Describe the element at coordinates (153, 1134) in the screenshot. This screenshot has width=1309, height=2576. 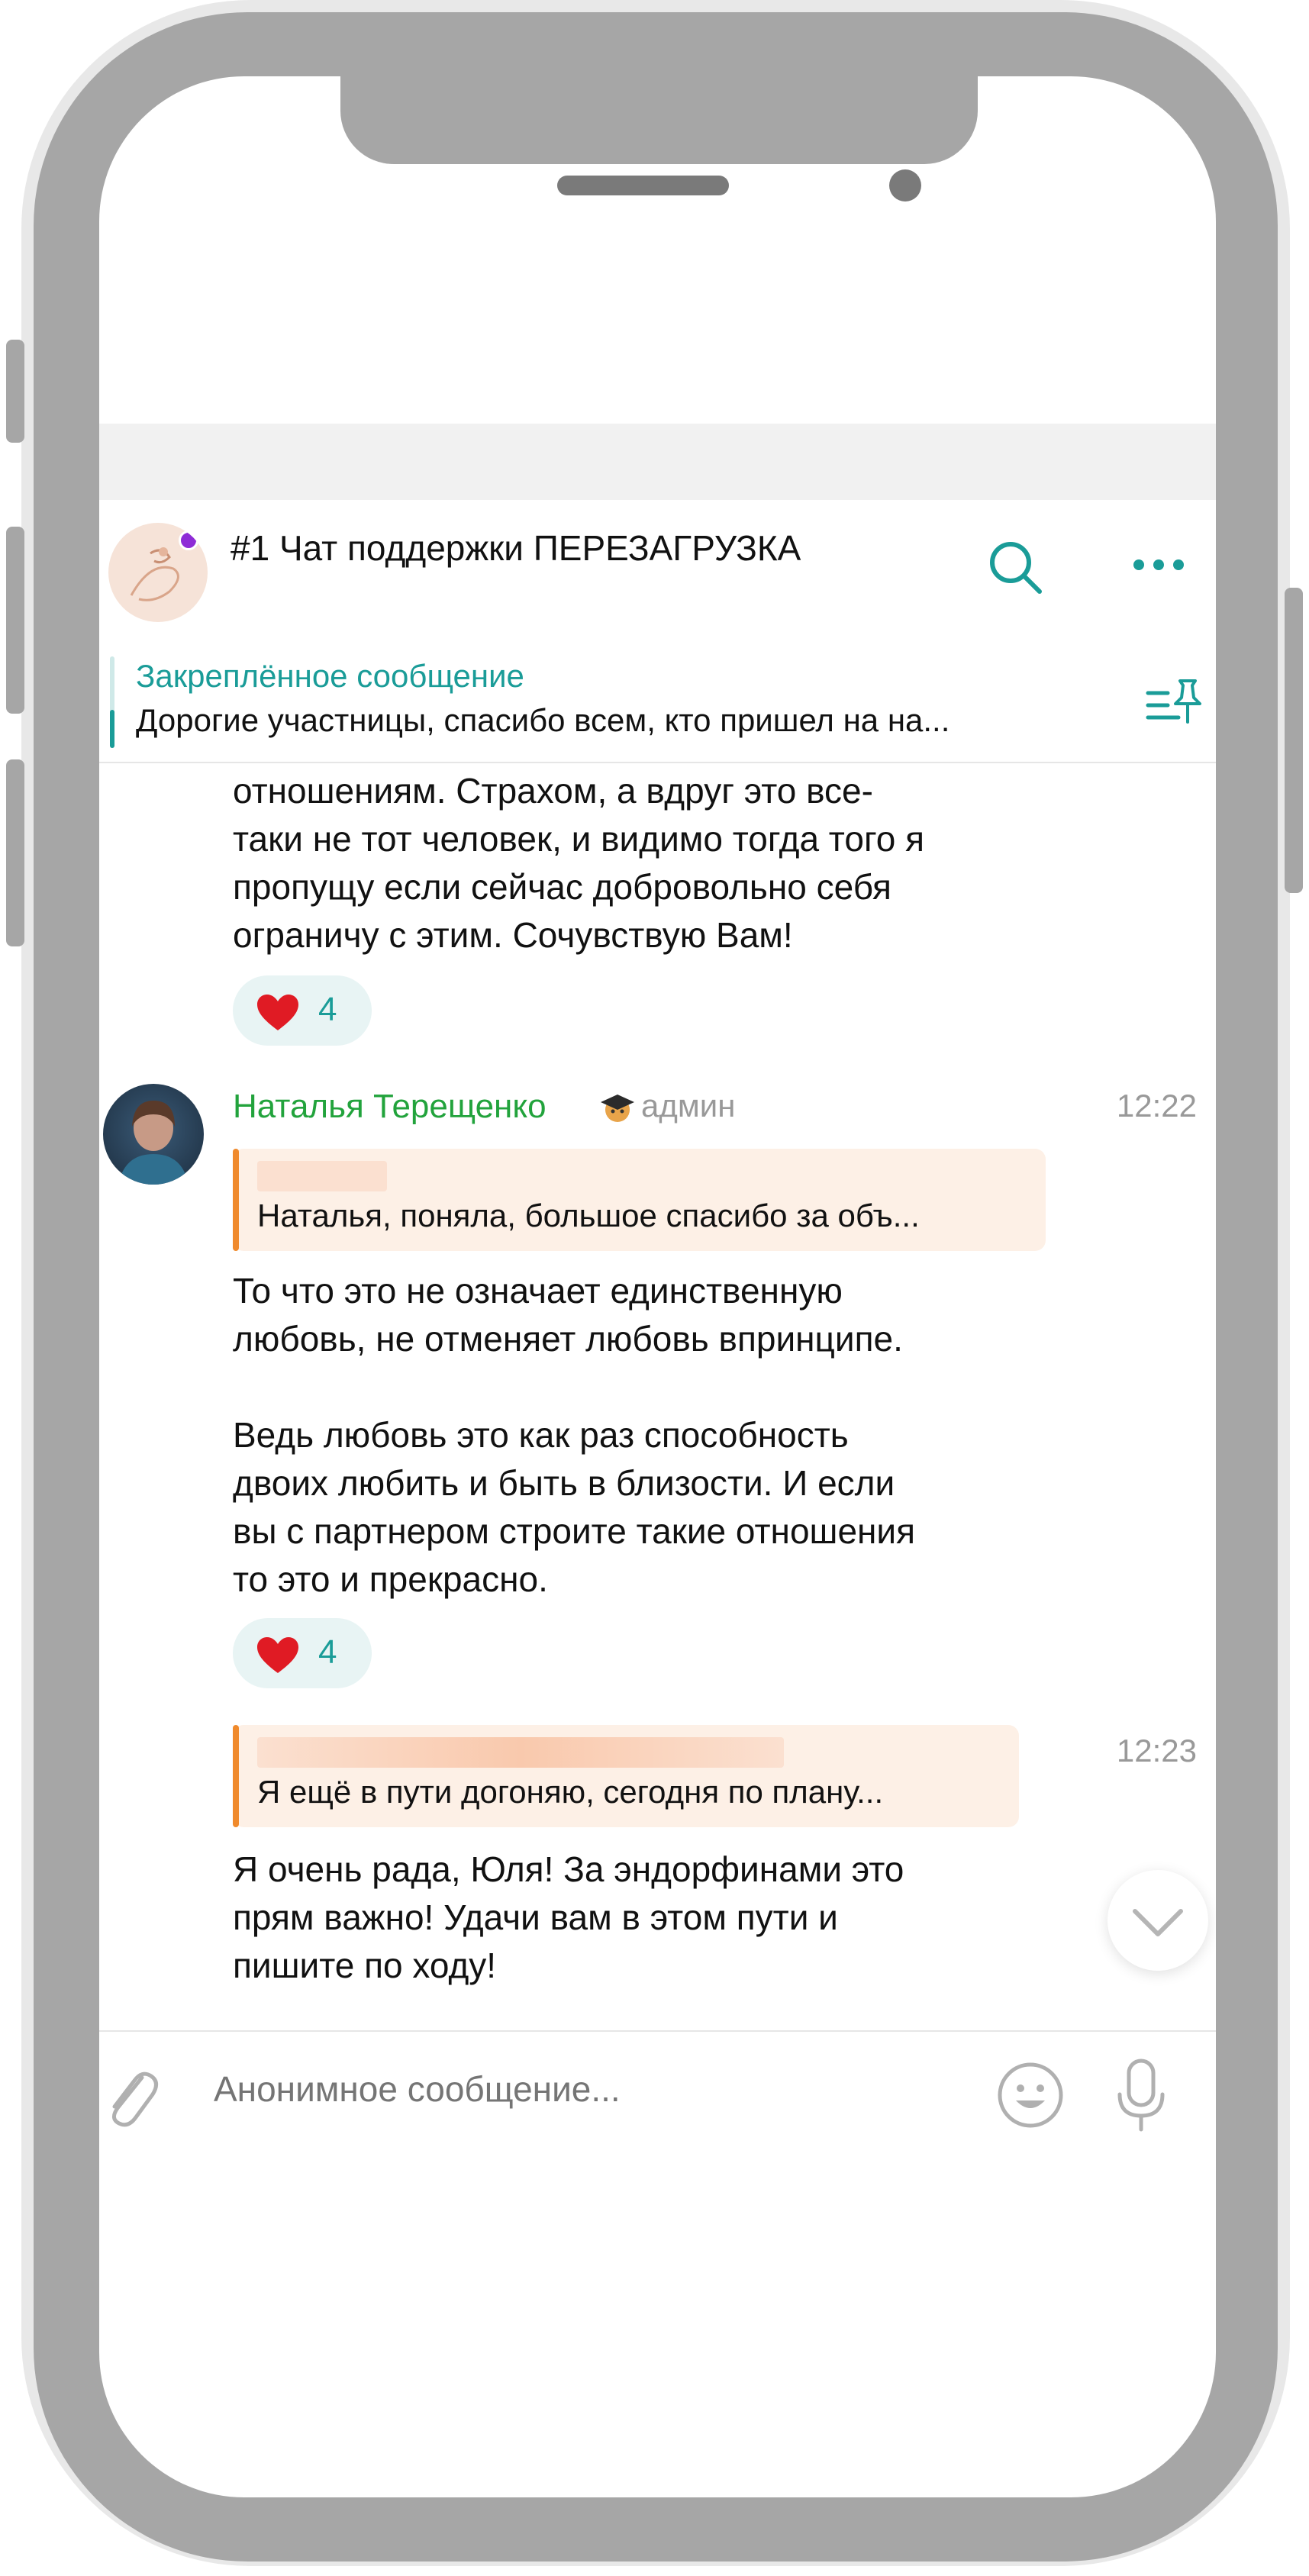
I see `author-avatar` at that location.